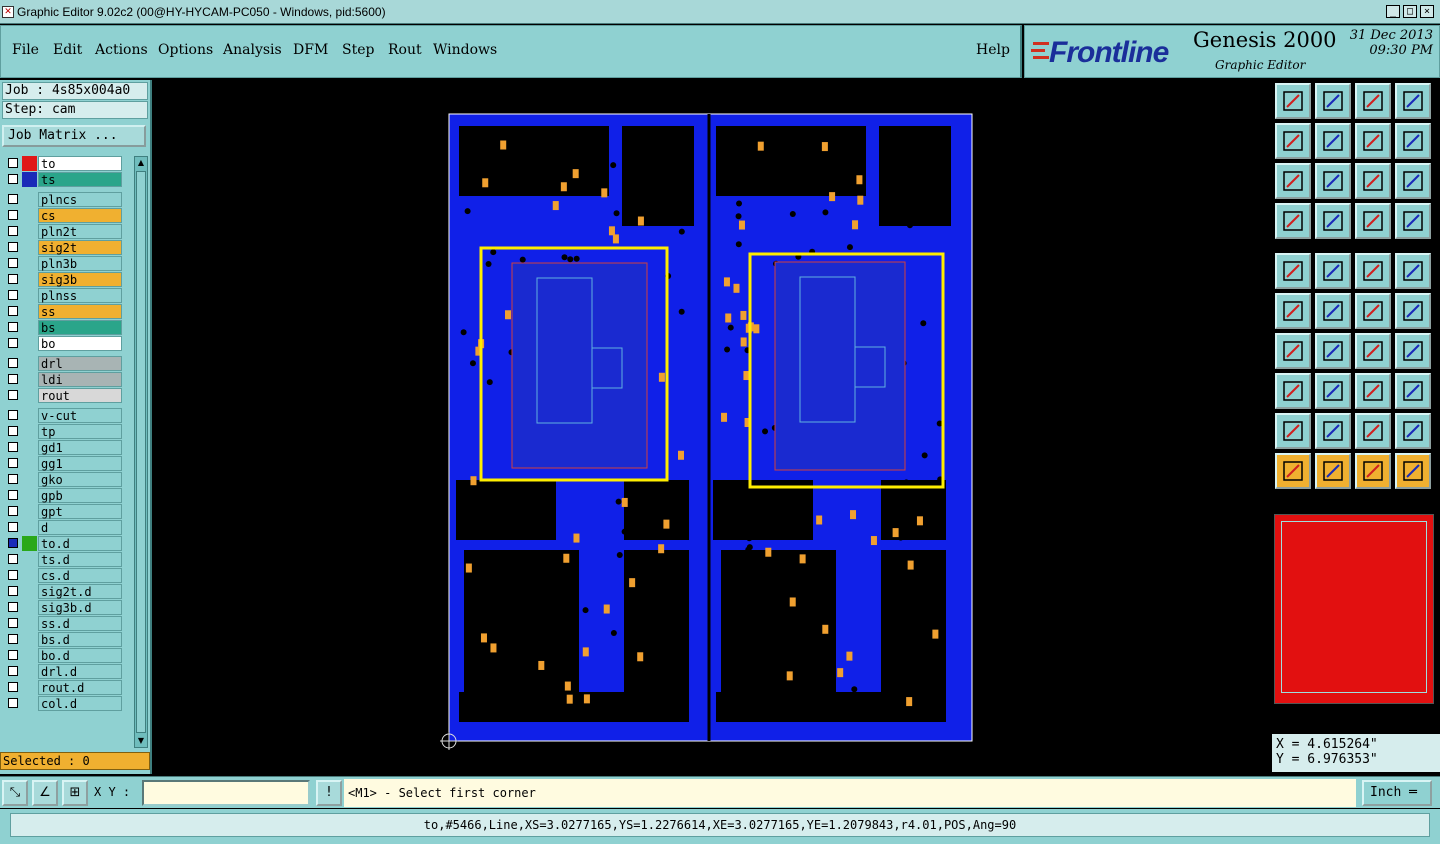  What do you see at coordinates (80, 379) in the screenshot?
I see `layer-name: ldi` at bounding box center [80, 379].